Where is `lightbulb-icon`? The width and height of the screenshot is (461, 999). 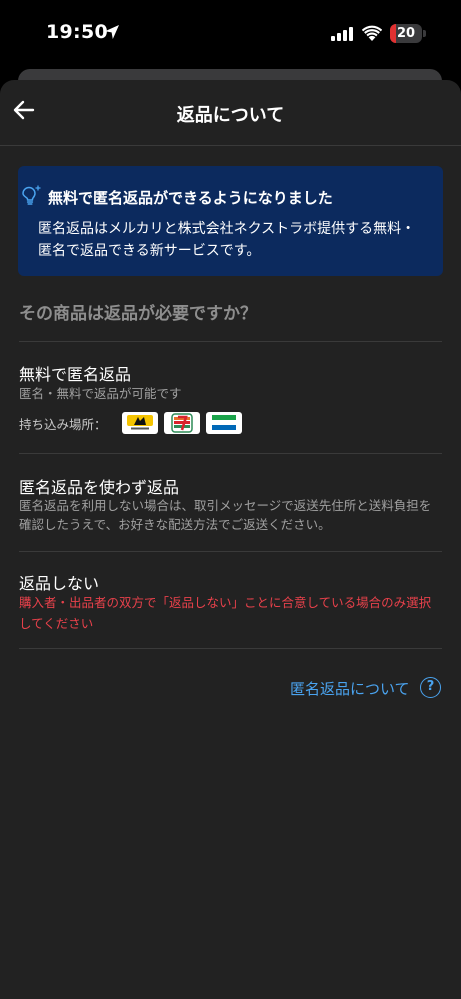 lightbulb-icon is located at coordinates (31, 195).